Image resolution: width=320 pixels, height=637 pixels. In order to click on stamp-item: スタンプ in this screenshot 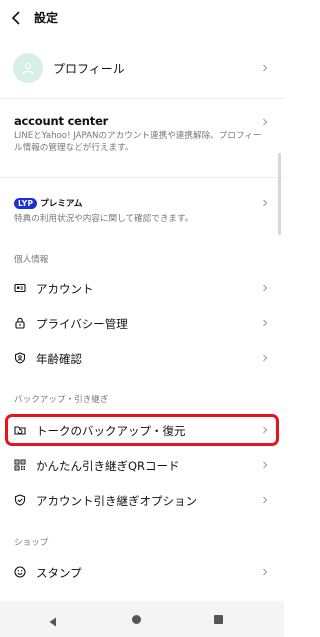, I will do `click(142, 572)`.